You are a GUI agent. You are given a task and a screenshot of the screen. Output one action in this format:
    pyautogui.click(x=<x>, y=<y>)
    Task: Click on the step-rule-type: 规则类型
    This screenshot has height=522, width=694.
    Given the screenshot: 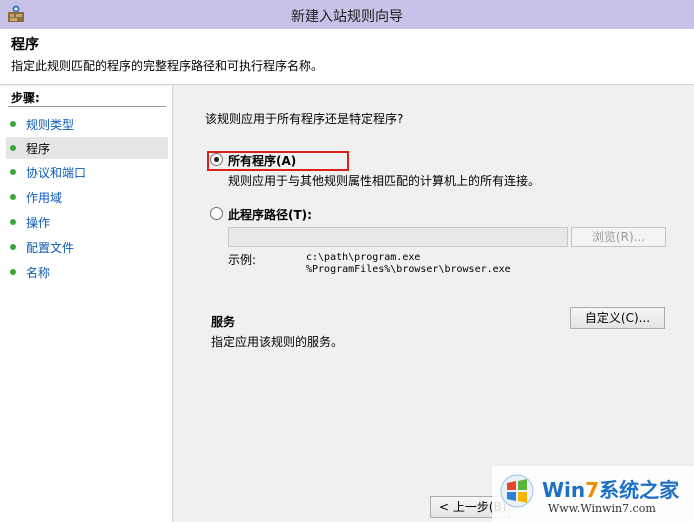 What is the action you would take?
    pyautogui.click(x=87, y=124)
    